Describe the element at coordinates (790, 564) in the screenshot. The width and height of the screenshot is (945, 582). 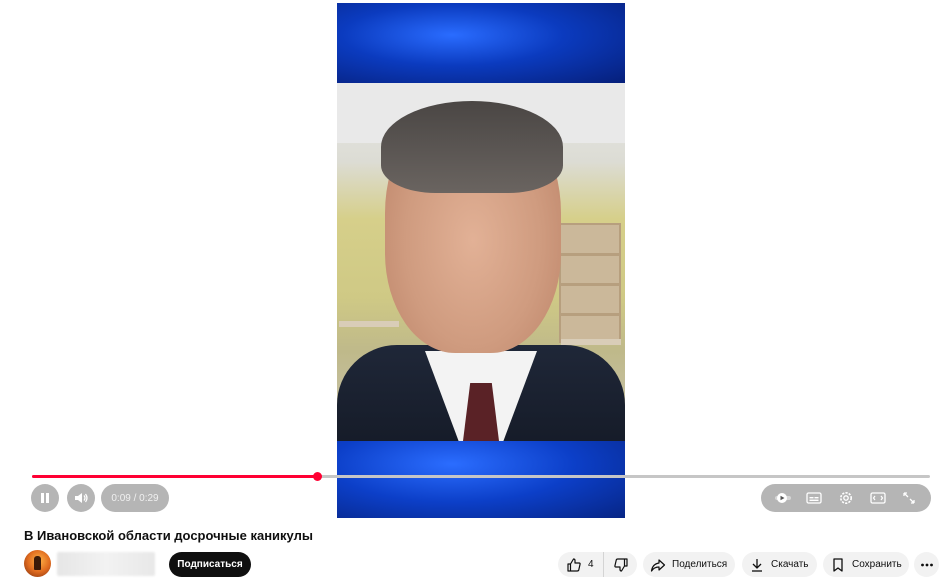
I see `download-label: Скачать` at that location.